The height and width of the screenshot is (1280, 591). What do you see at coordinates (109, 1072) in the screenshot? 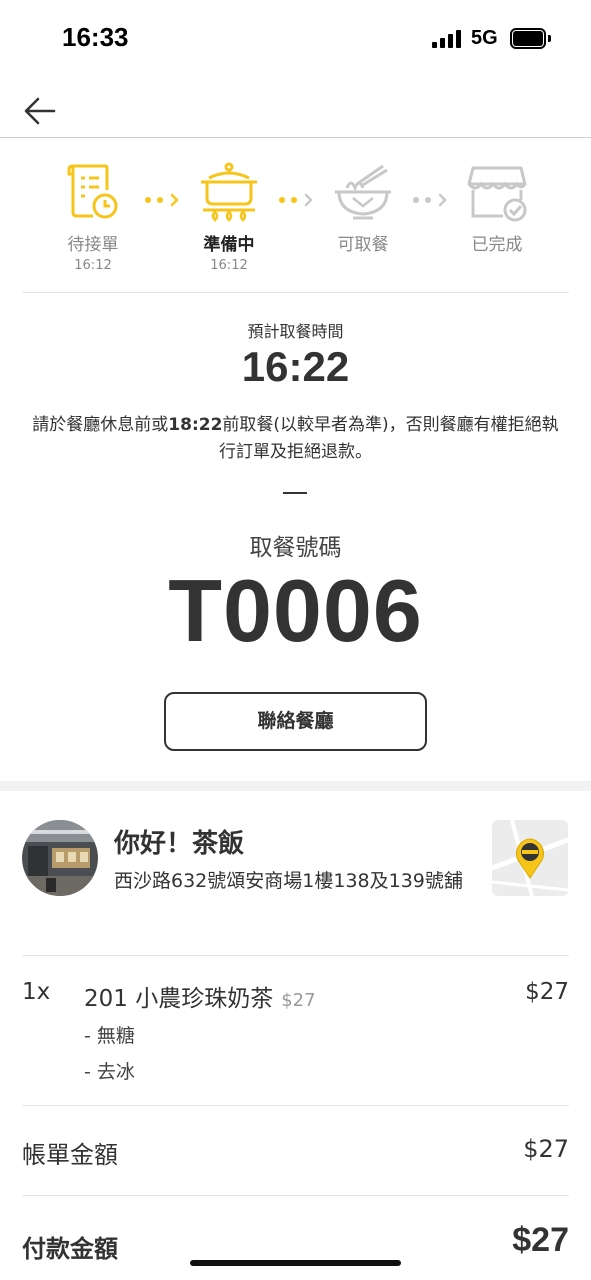
I see `item-option: - 去冰` at bounding box center [109, 1072].